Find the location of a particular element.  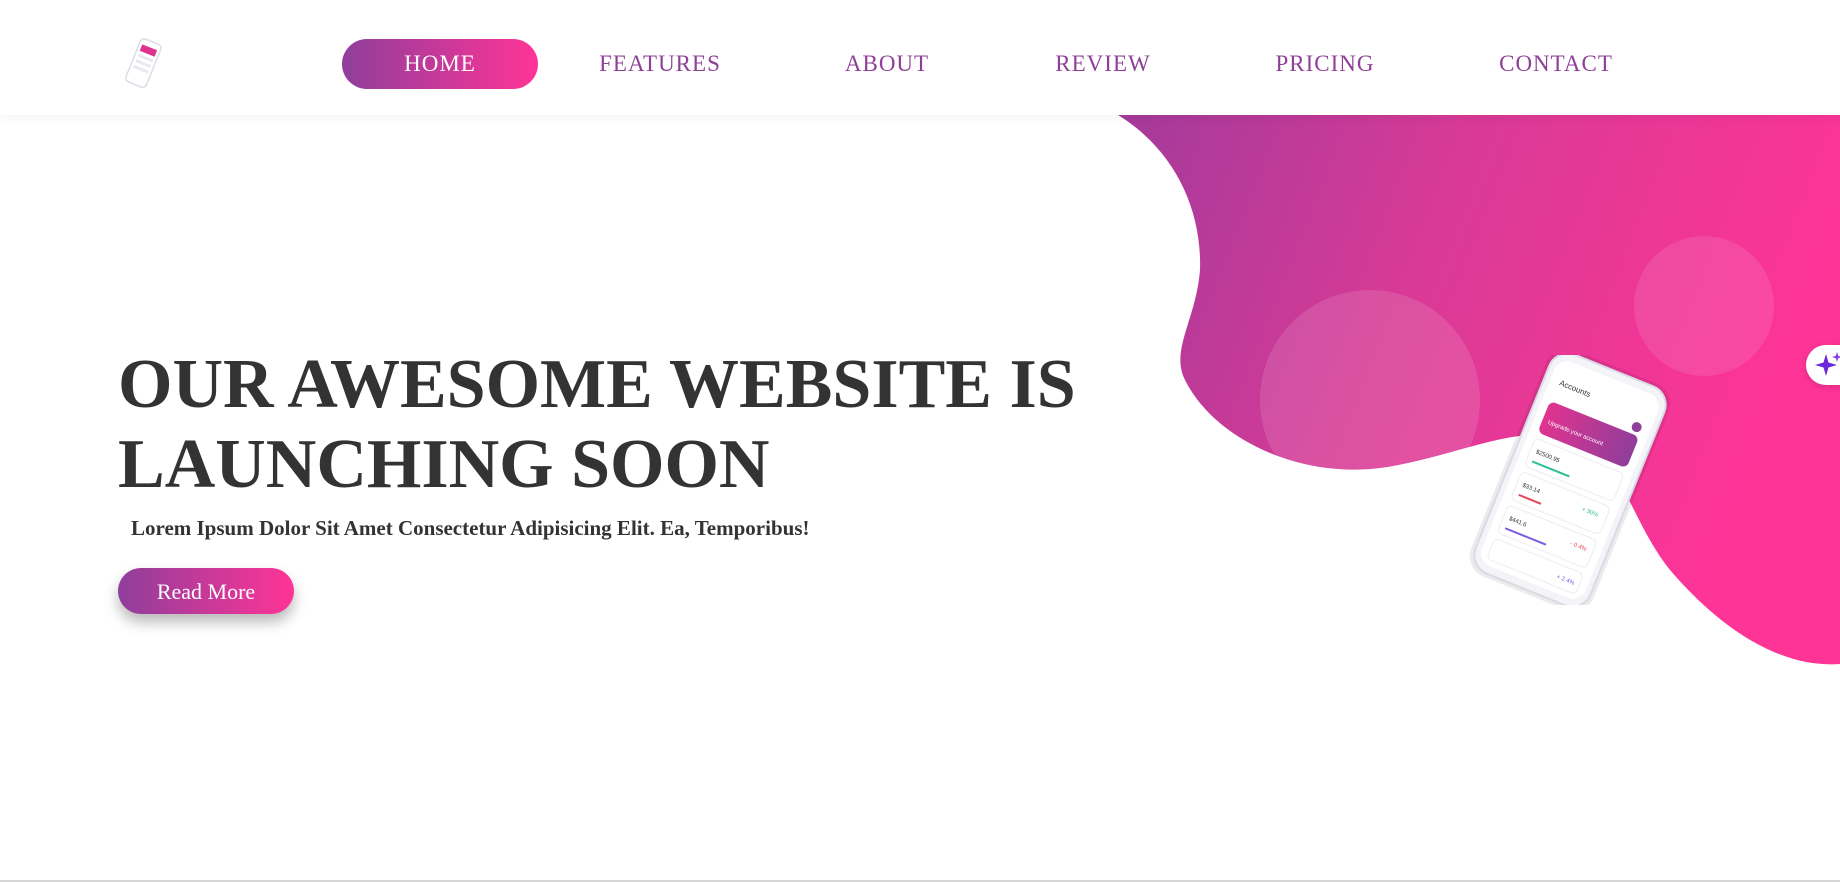

hero-title-line1: OUR AWESOME WEBSITE IS is located at coordinates (597, 384).